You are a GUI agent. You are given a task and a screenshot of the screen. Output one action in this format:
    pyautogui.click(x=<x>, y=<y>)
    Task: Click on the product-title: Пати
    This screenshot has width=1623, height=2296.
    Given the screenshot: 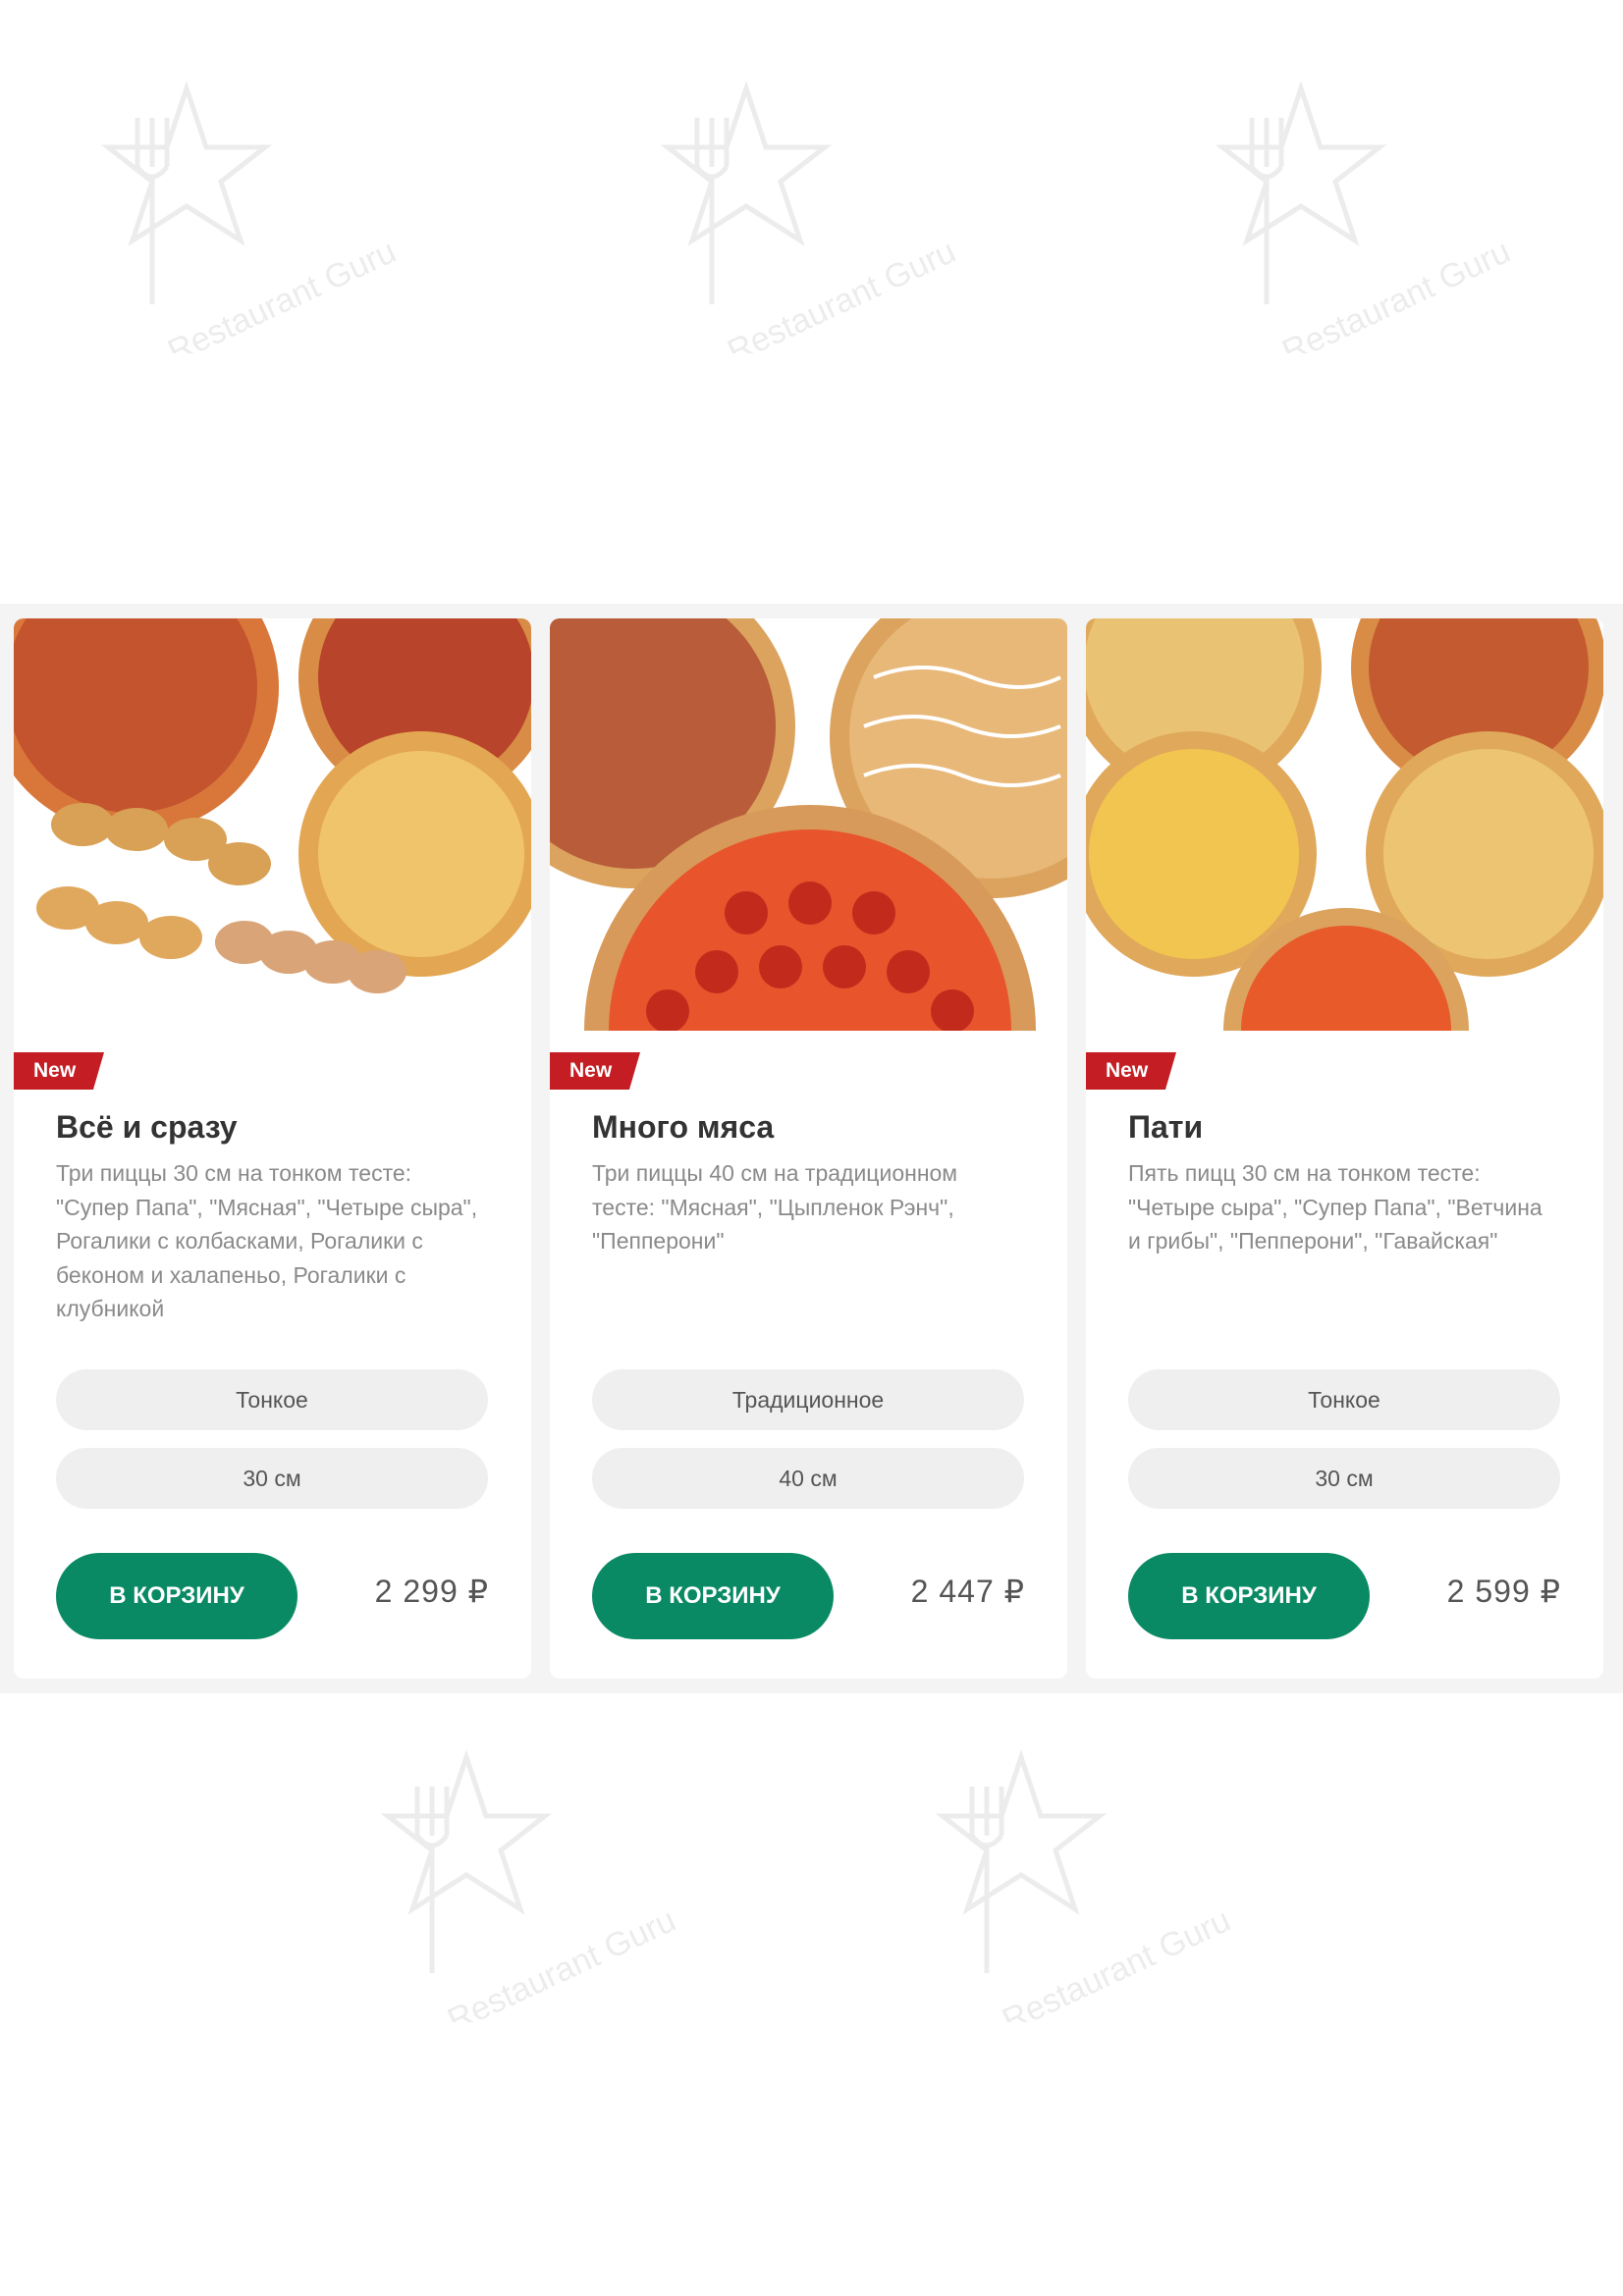 What is the action you would take?
    pyautogui.click(x=1166, y=1127)
    